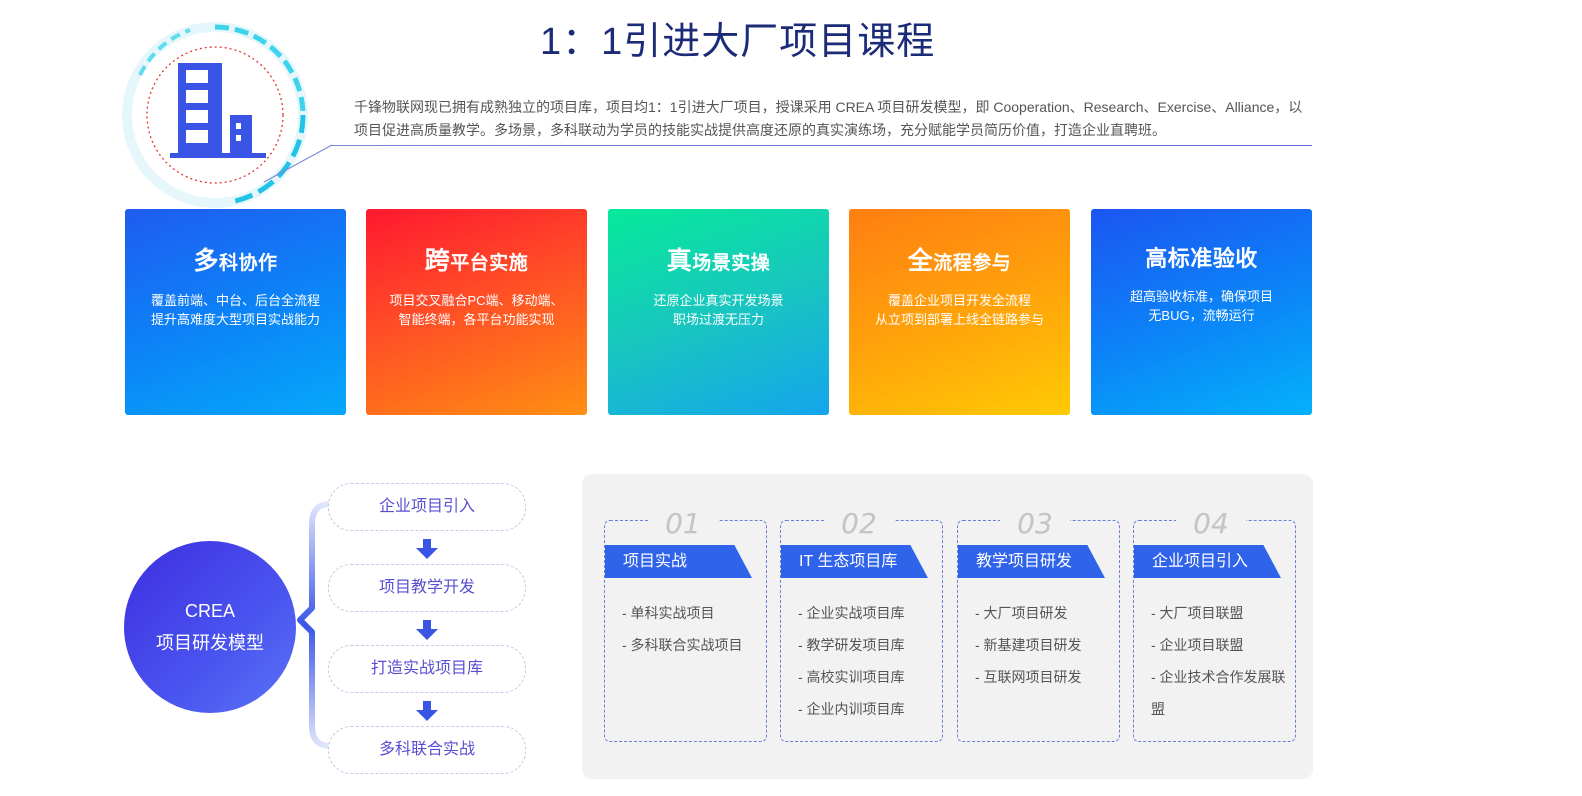  Describe the element at coordinates (1028, 677) in the screenshot. I see `list-item: - 互联网项目研发` at that location.